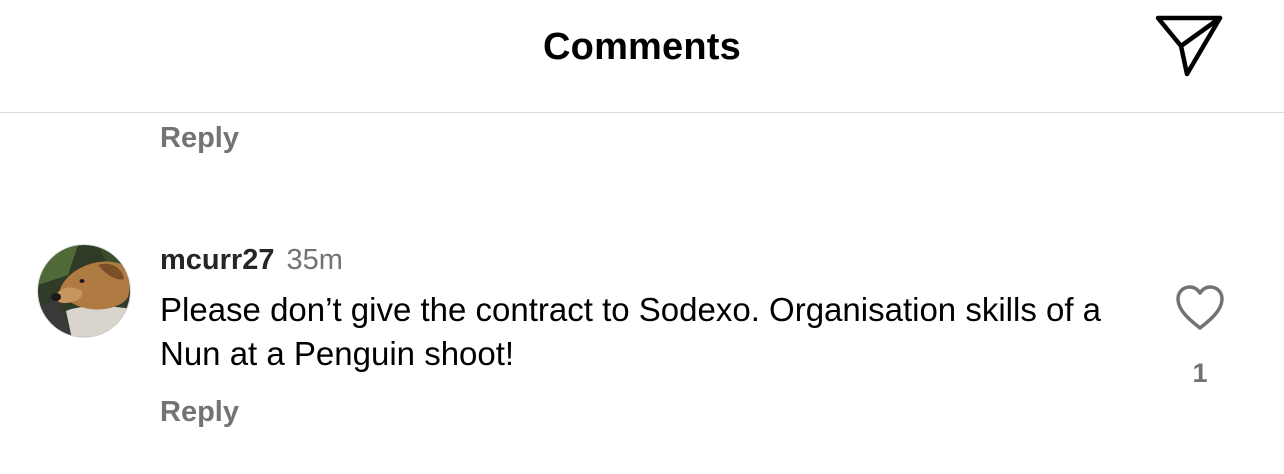 The height and width of the screenshot is (474, 1284). I want to click on paper-plane-icon, so click(1189, 46).